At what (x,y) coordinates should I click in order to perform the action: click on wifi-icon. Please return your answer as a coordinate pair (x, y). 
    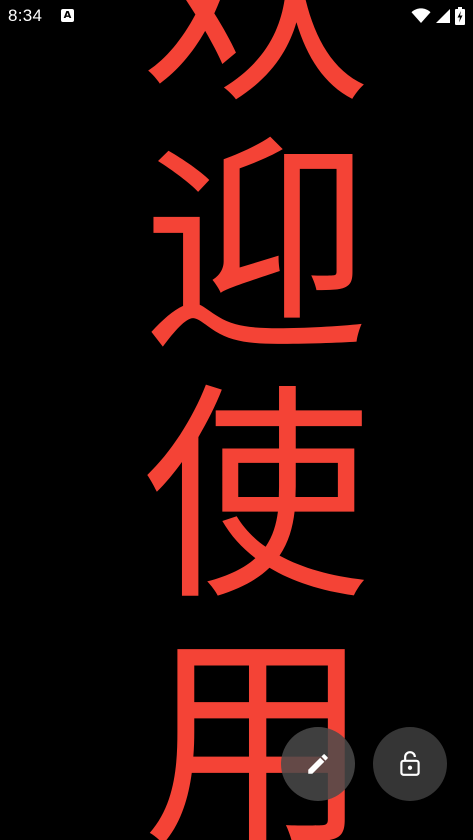
    Looking at the image, I should click on (421, 16).